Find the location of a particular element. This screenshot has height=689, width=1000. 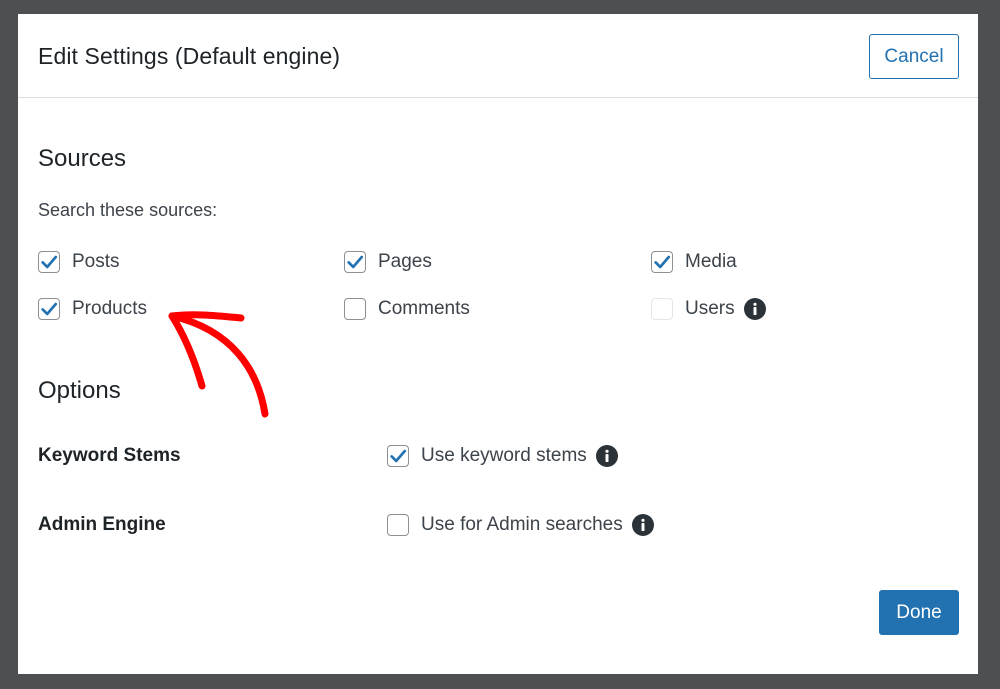

modal-title: Edit Settings (Default engine) is located at coordinates (189, 56).